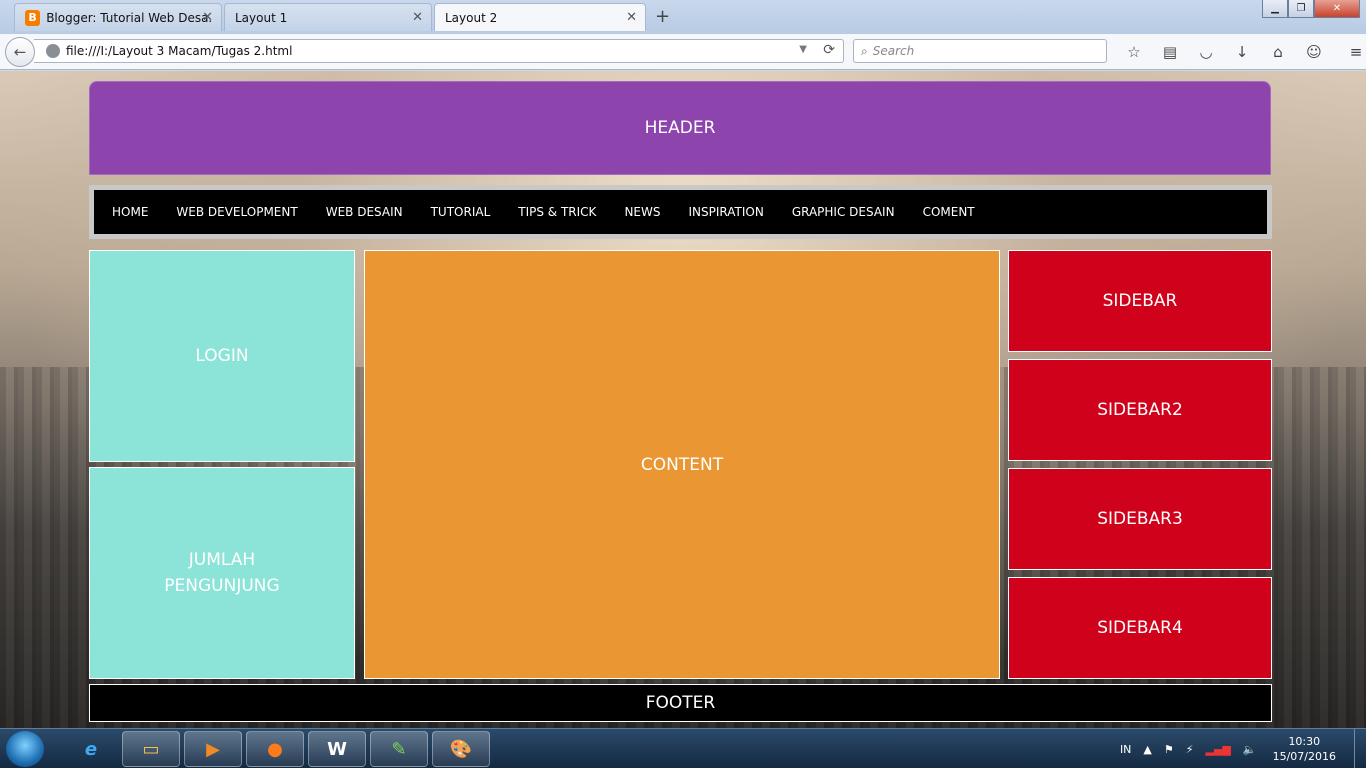 The height and width of the screenshot is (768, 1366). Describe the element at coordinates (275, 749) in the screenshot. I see `firefox-icon: ●` at that location.